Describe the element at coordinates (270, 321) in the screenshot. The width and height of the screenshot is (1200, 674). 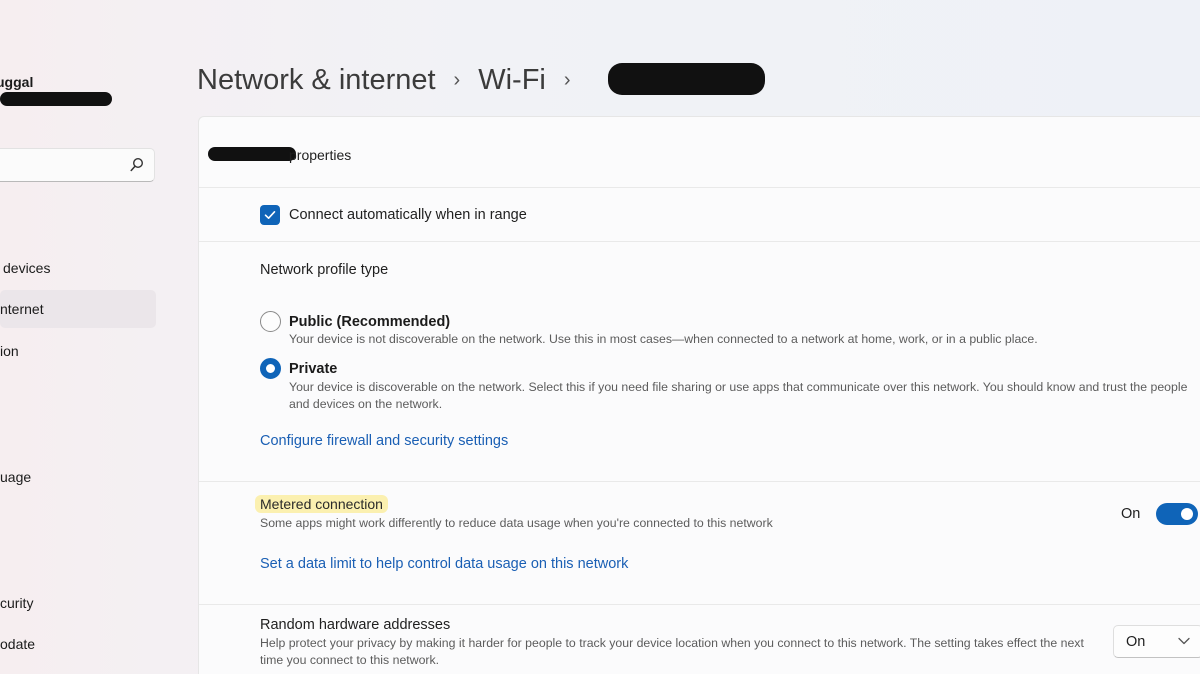
I see `radio-public` at that location.